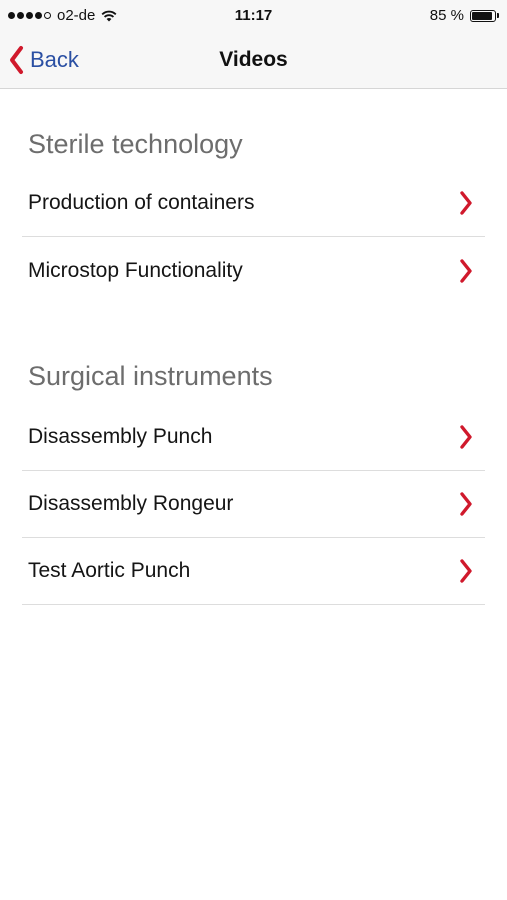  What do you see at coordinates (498, 15) in the screenshot?
I see `battery-tip` at bounding box center [498, 15].